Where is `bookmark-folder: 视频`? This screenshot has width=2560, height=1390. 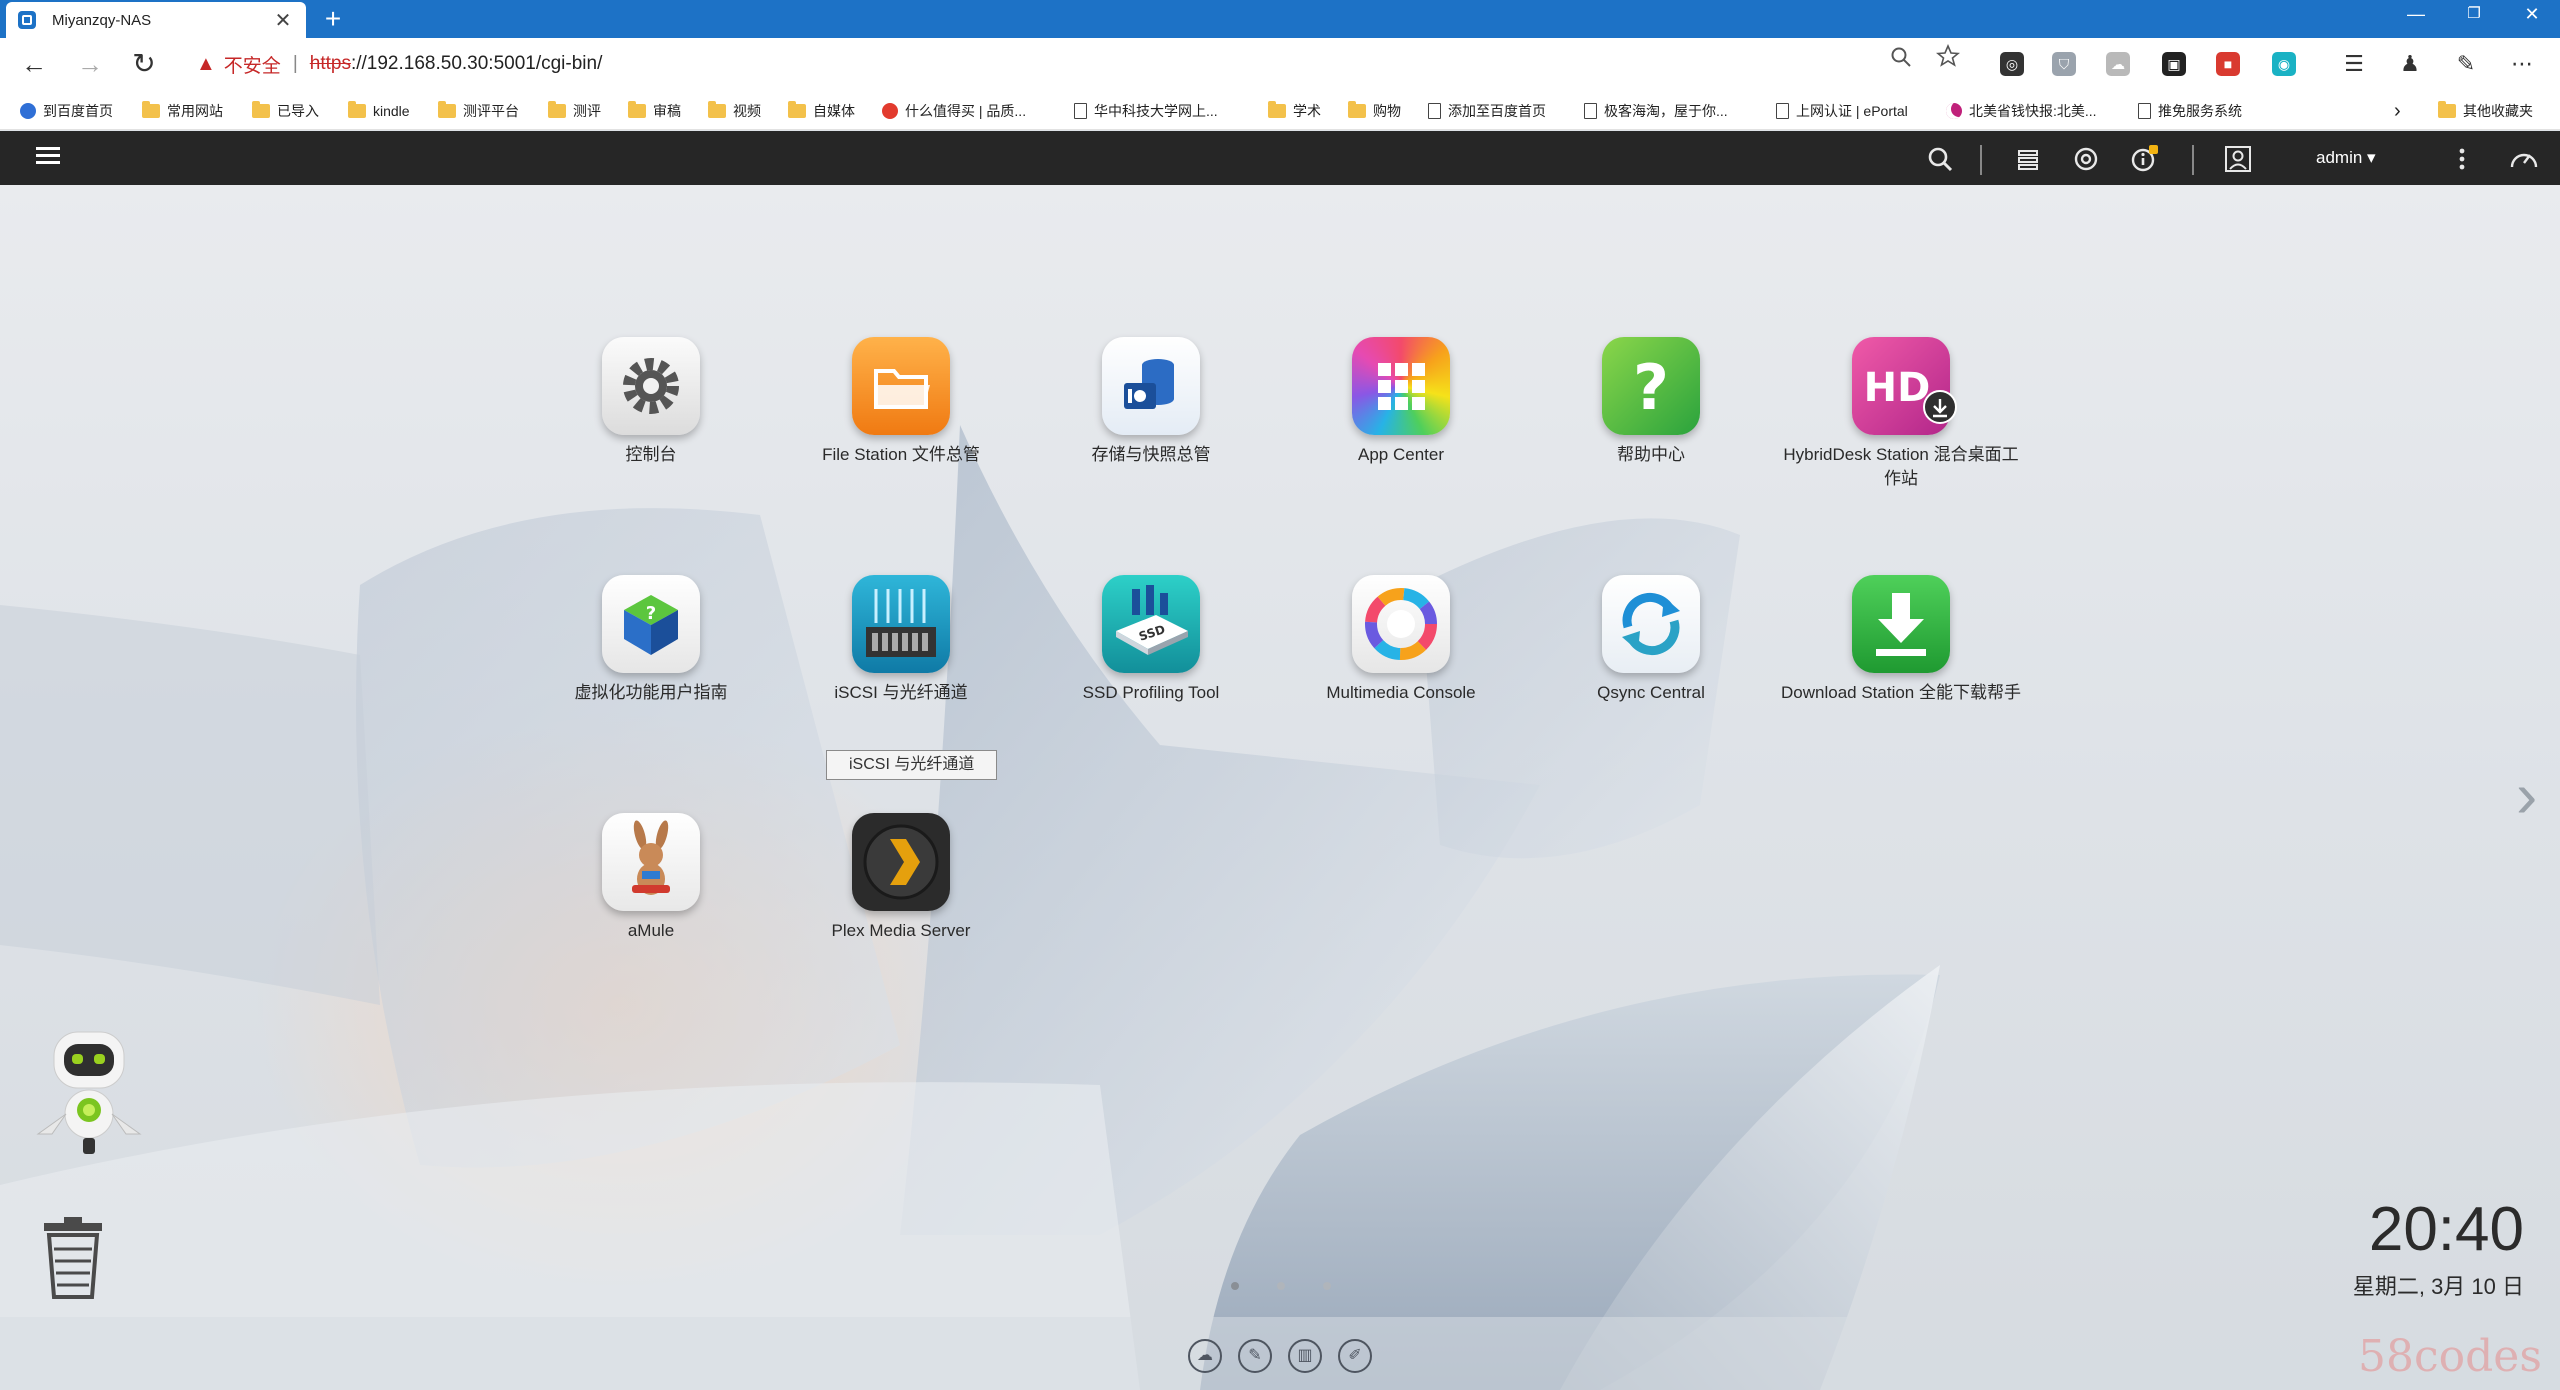 bookmark-folder: 视频 is located at coordinates (734, 111).